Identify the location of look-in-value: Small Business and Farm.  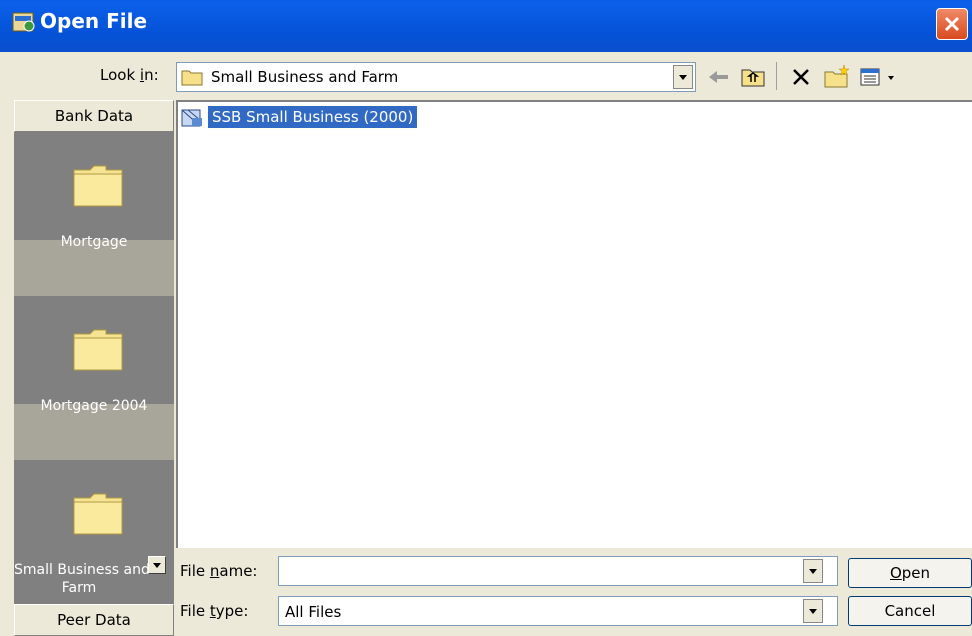
(305, 77).